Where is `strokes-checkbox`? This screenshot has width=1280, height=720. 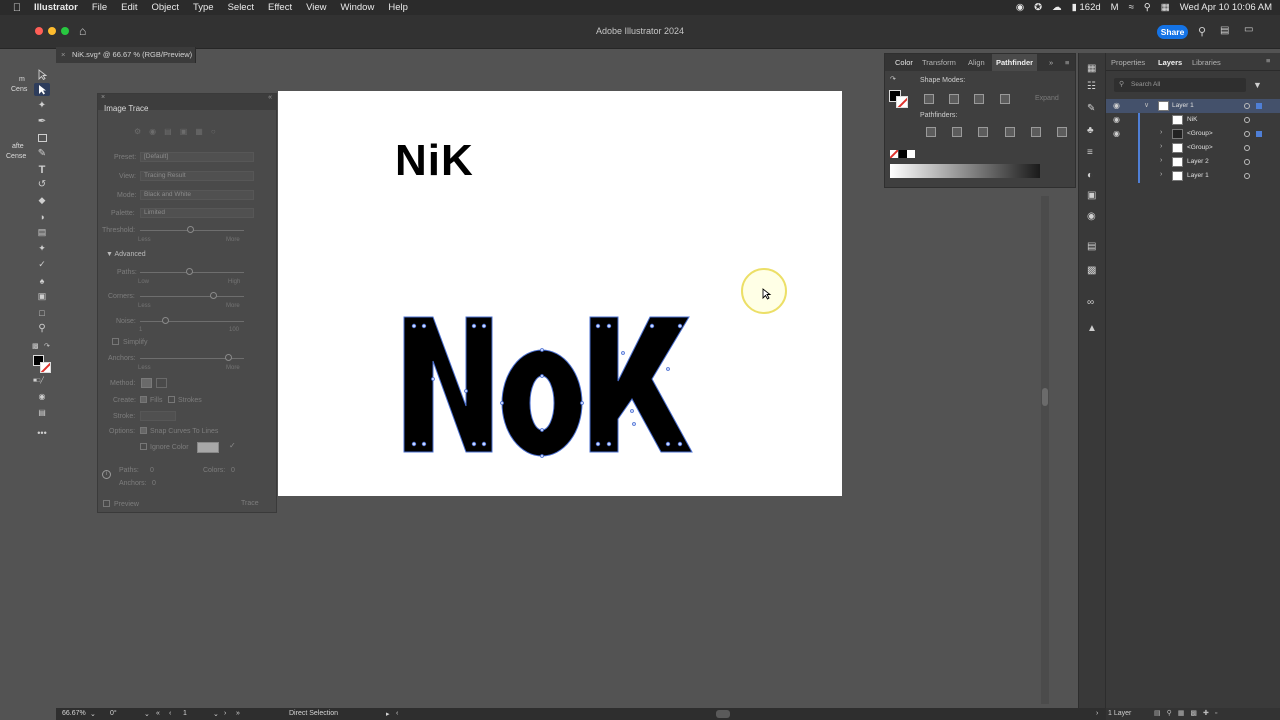
strokes-checkbox is located at coordinates (171, 399).